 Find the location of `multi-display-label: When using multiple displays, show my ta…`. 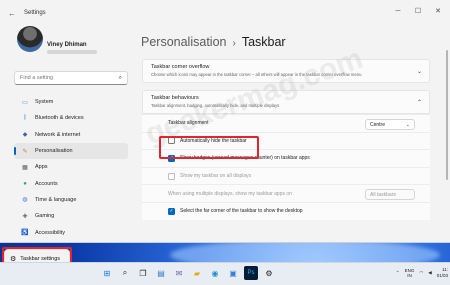

multi-display-label: When using multiple displays, show my ta… is located at coordinates (230, 193).